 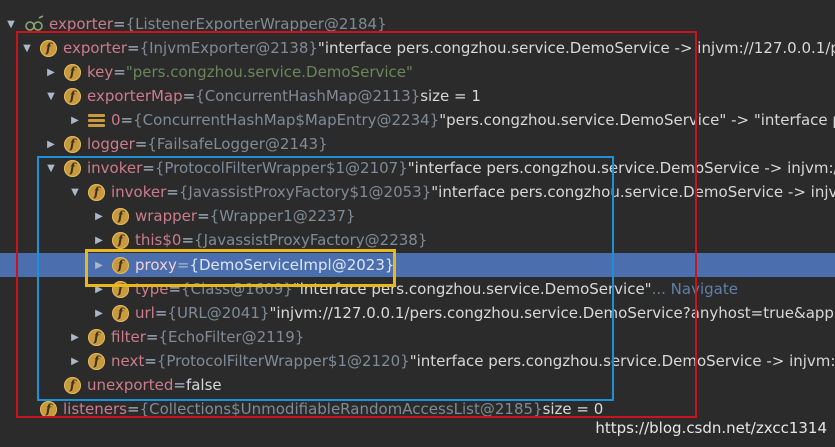 I want to click on variable-type: {FailsafeLogger@2143}, so click(x=237, y=144).